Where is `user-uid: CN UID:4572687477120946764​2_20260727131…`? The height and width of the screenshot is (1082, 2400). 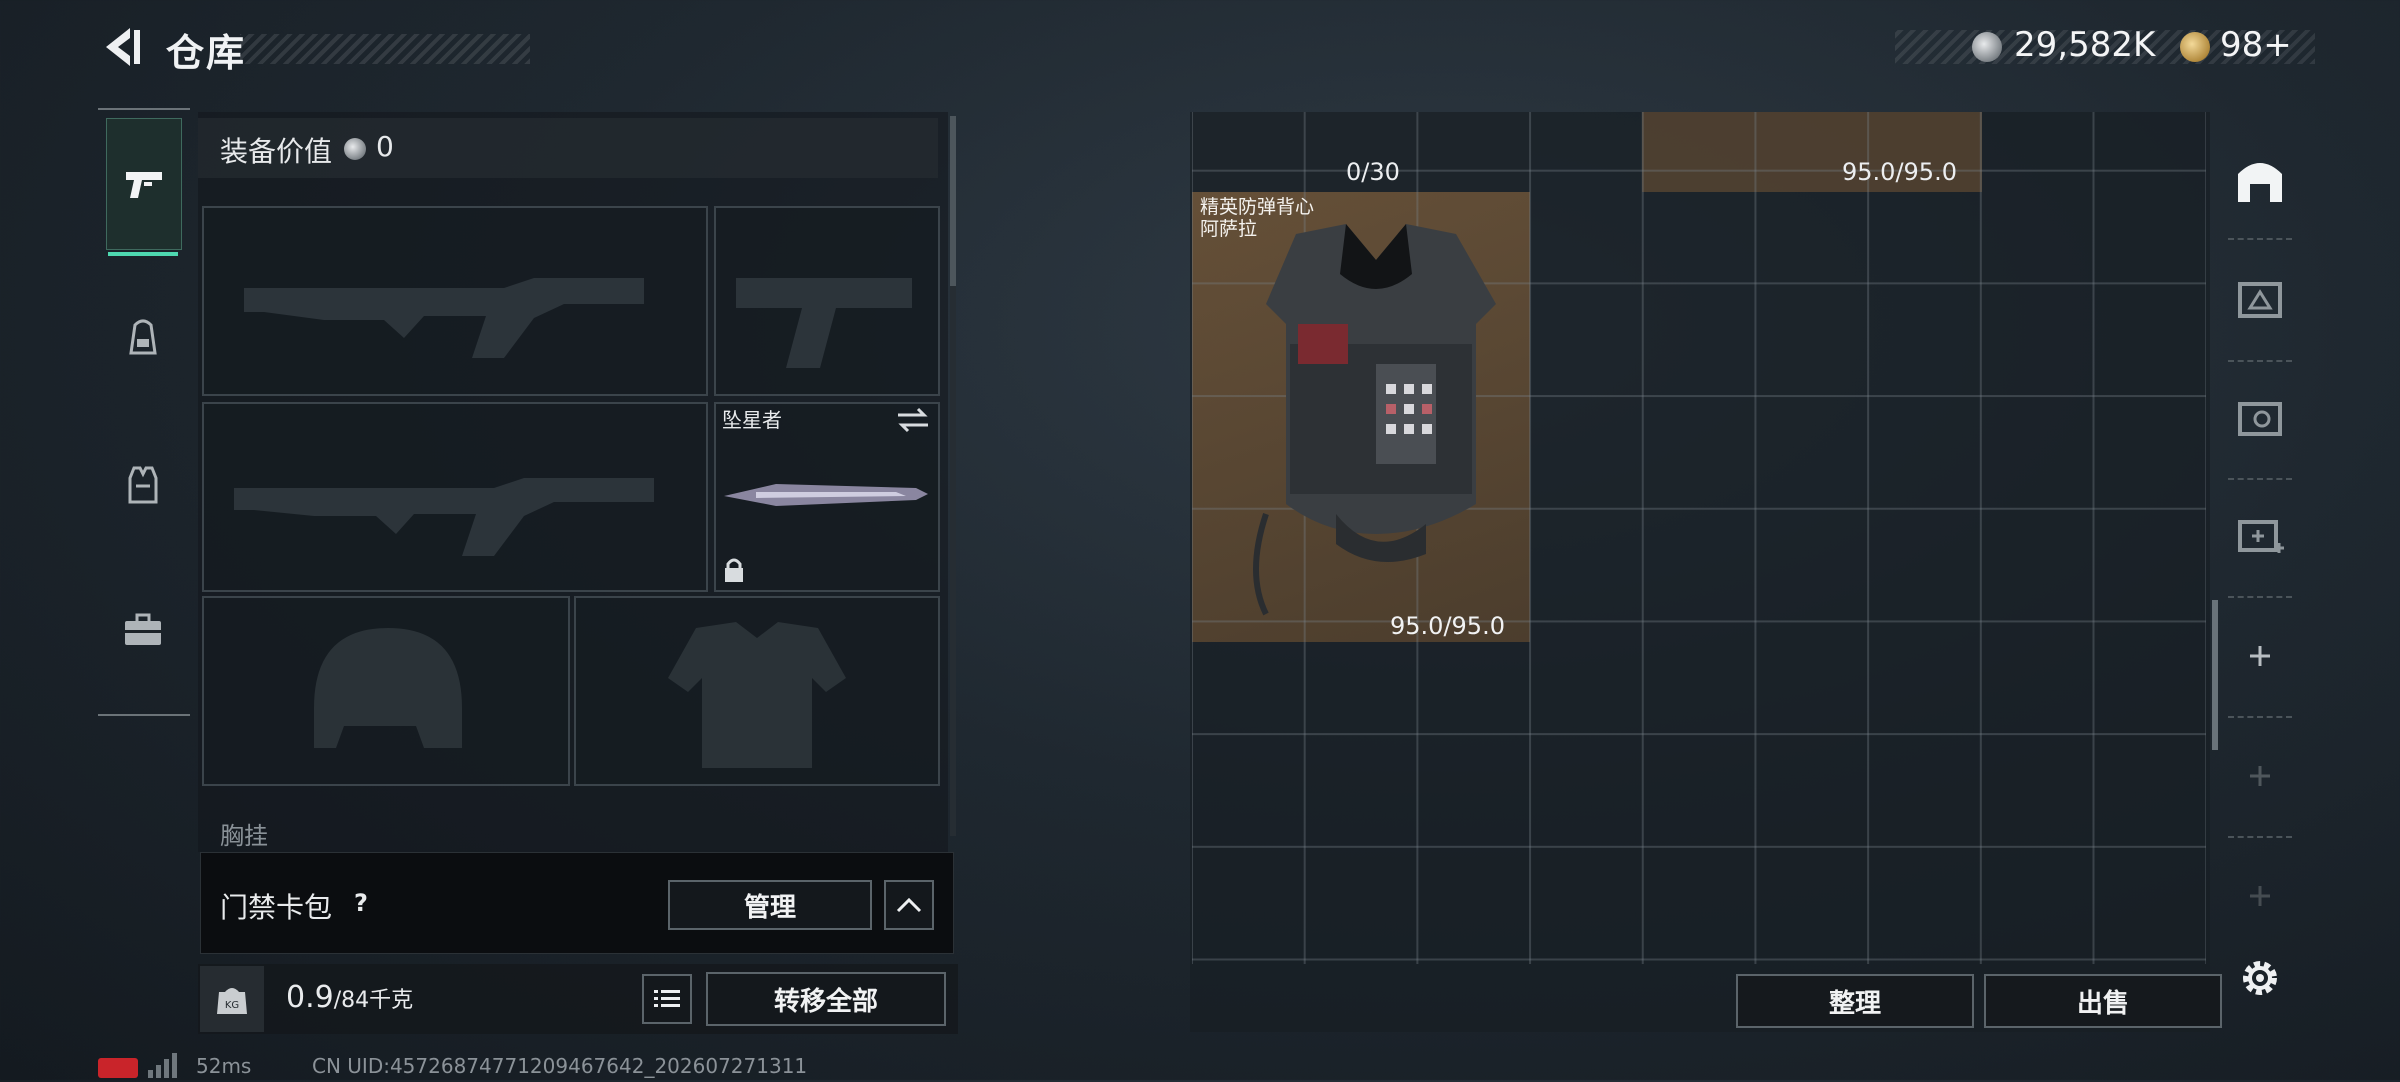
user-uid: CN UID:4572687477120946764​2_20260727131… is located at coordinates (560, 1066).